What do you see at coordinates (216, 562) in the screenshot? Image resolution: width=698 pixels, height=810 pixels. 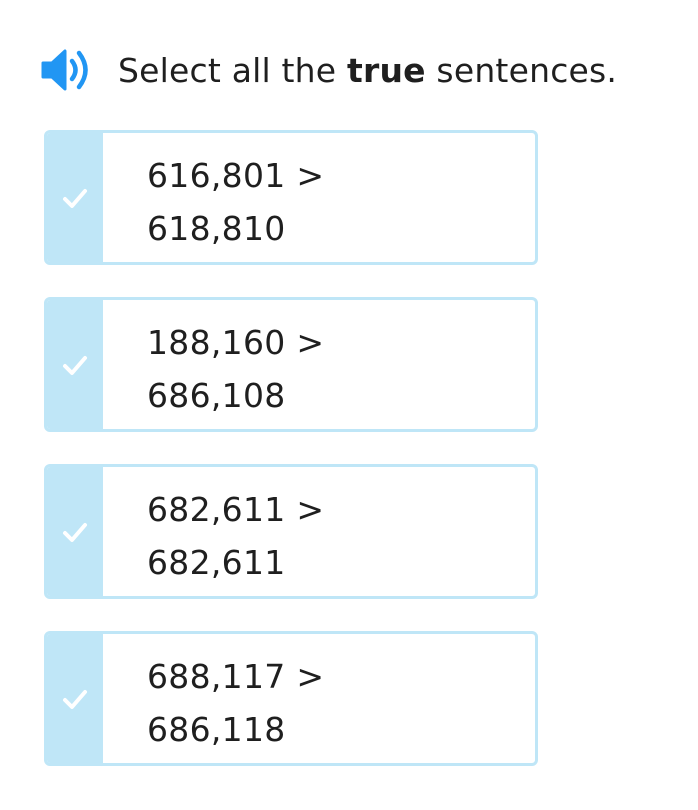 I see `choice-line-2: 682,611` at bounding box center [216, 562].